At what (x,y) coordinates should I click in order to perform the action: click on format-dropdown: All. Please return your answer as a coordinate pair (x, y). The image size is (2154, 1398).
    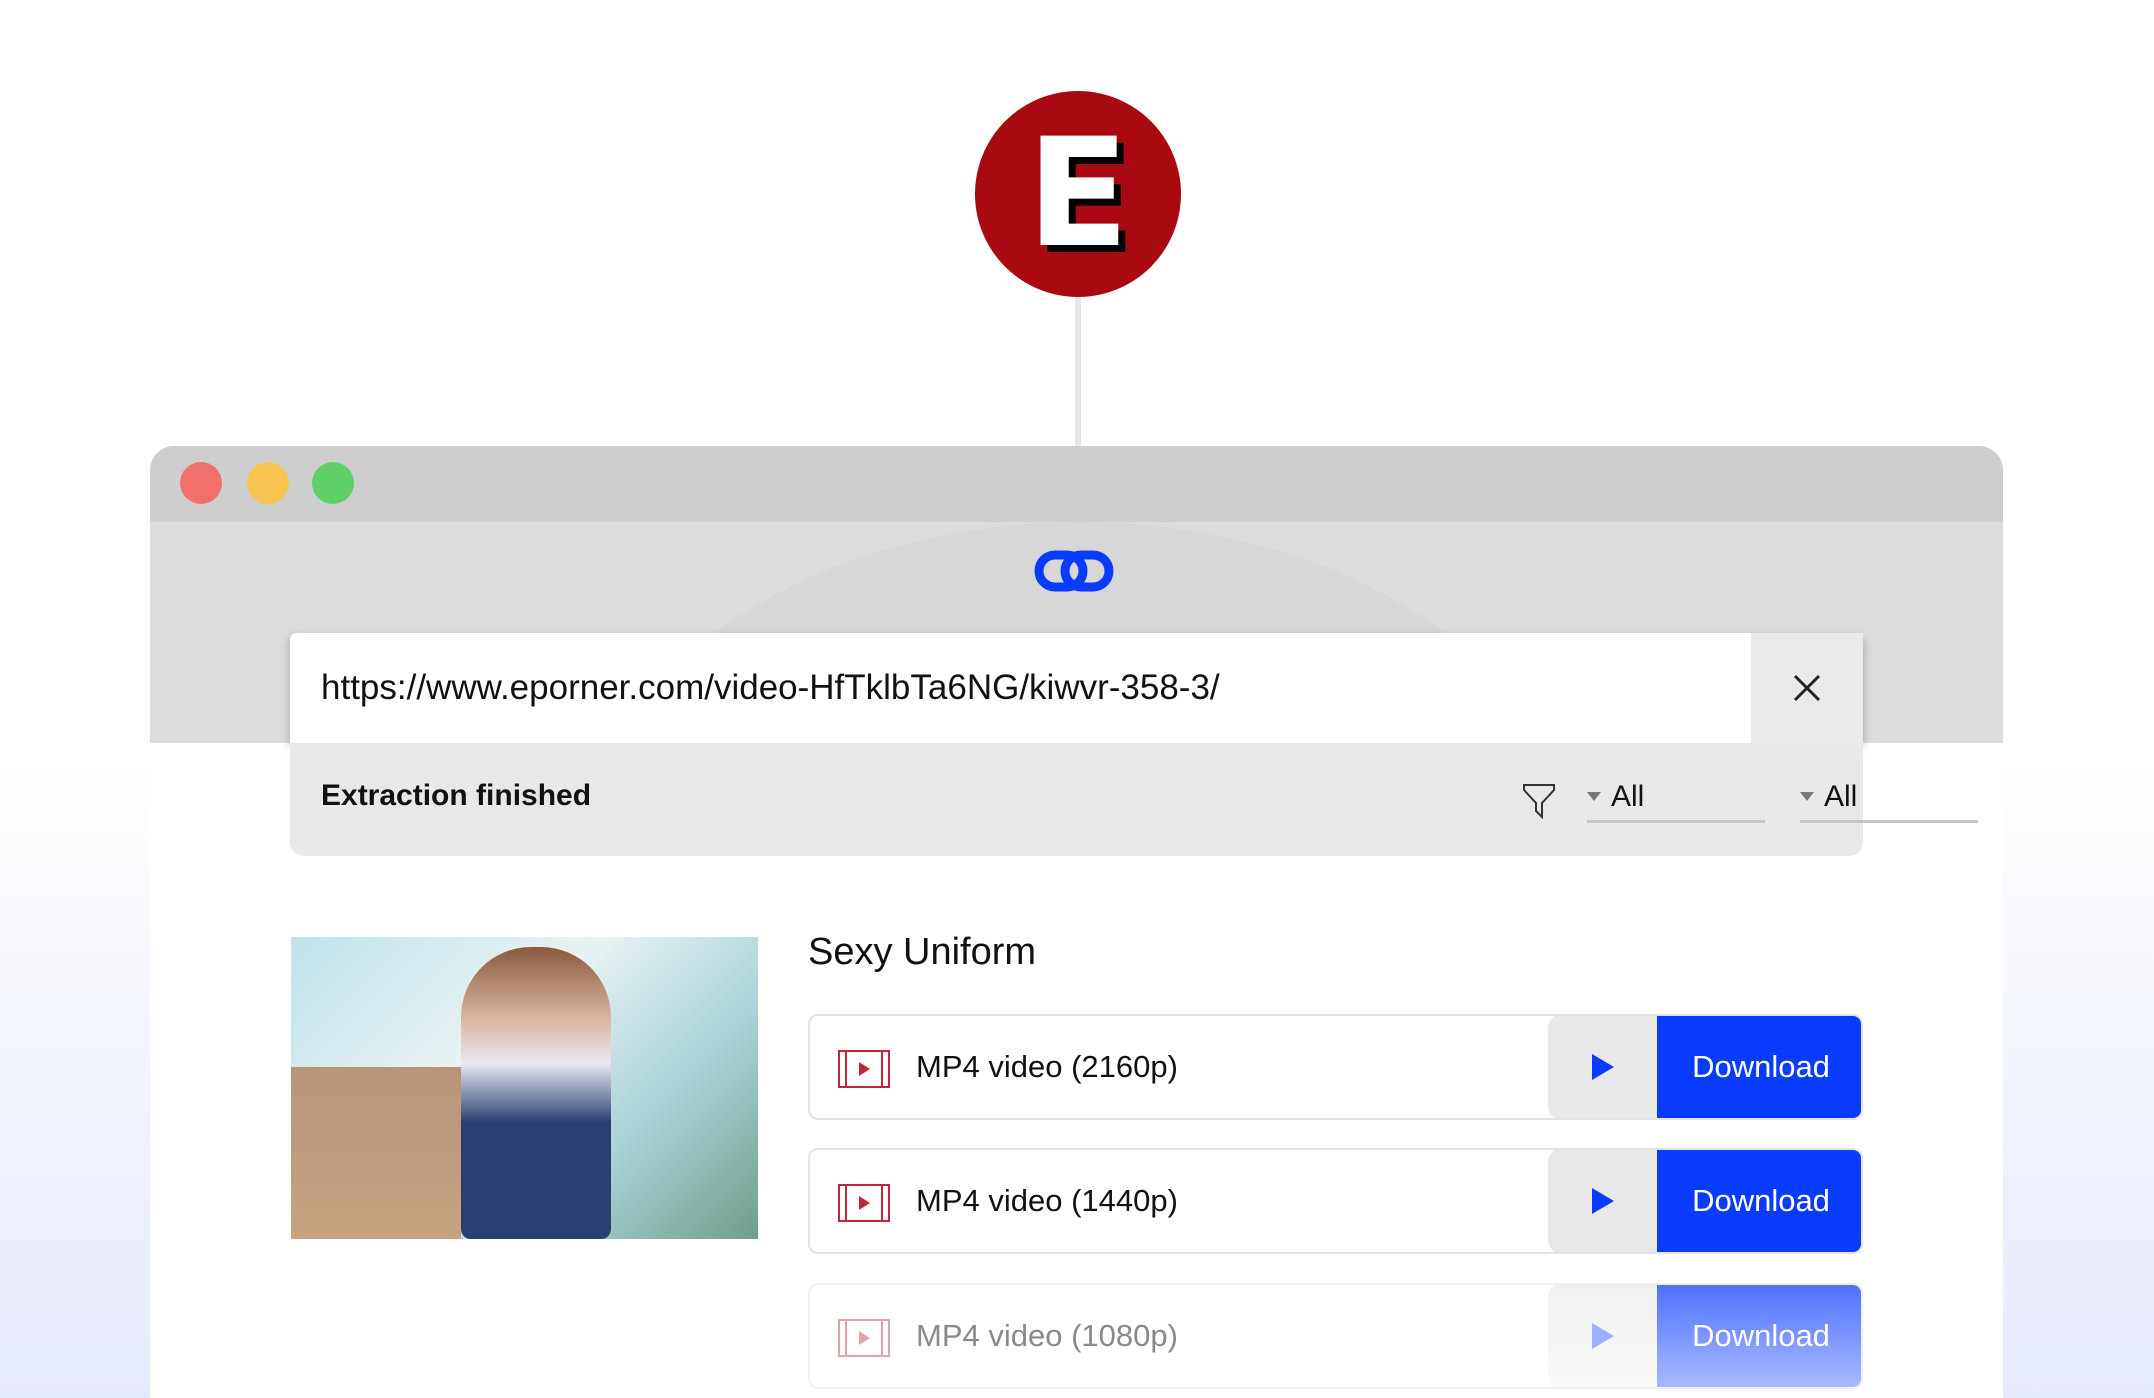
    Looking at the image, I should click on (1676, 798).